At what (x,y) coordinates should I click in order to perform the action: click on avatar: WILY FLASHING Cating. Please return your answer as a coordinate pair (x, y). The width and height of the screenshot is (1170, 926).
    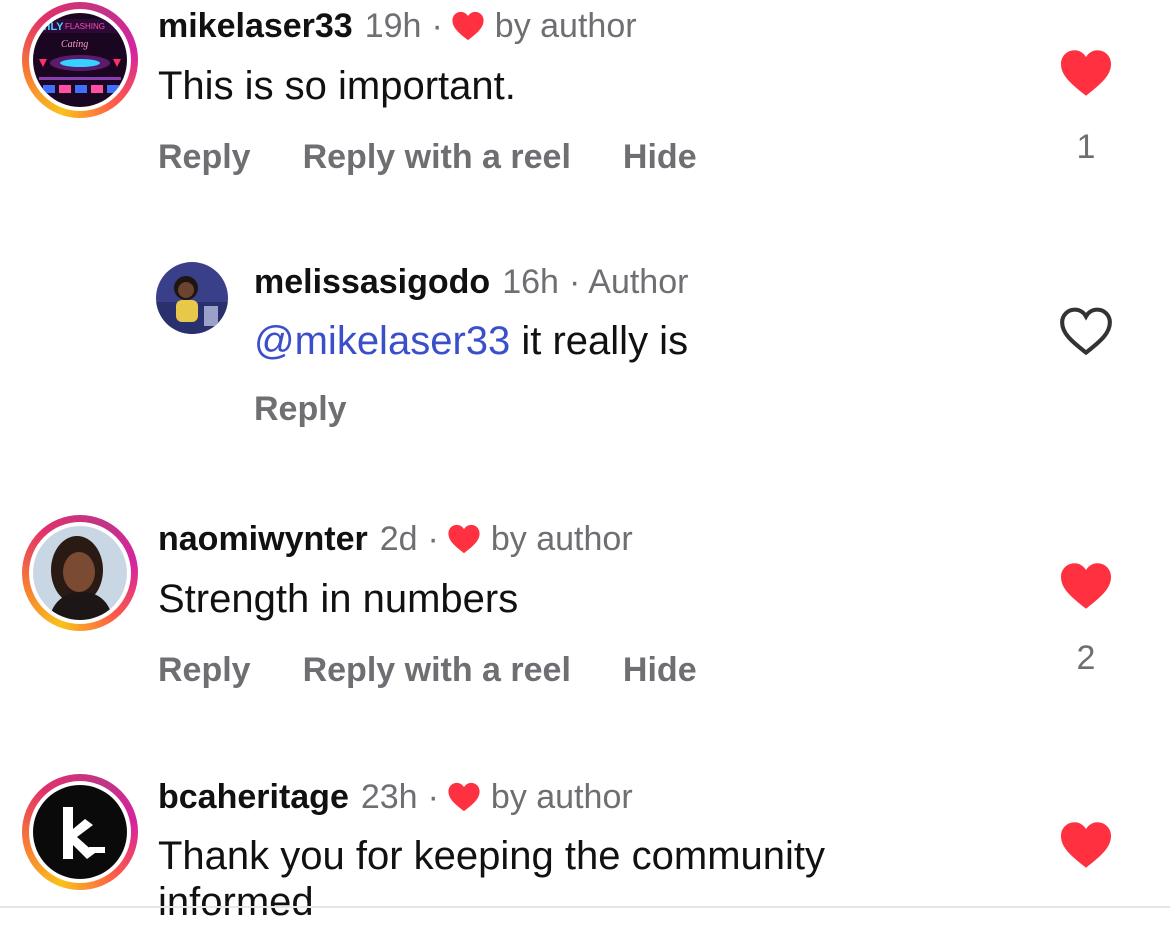
    Looking at the image, I should click on (80, 60).